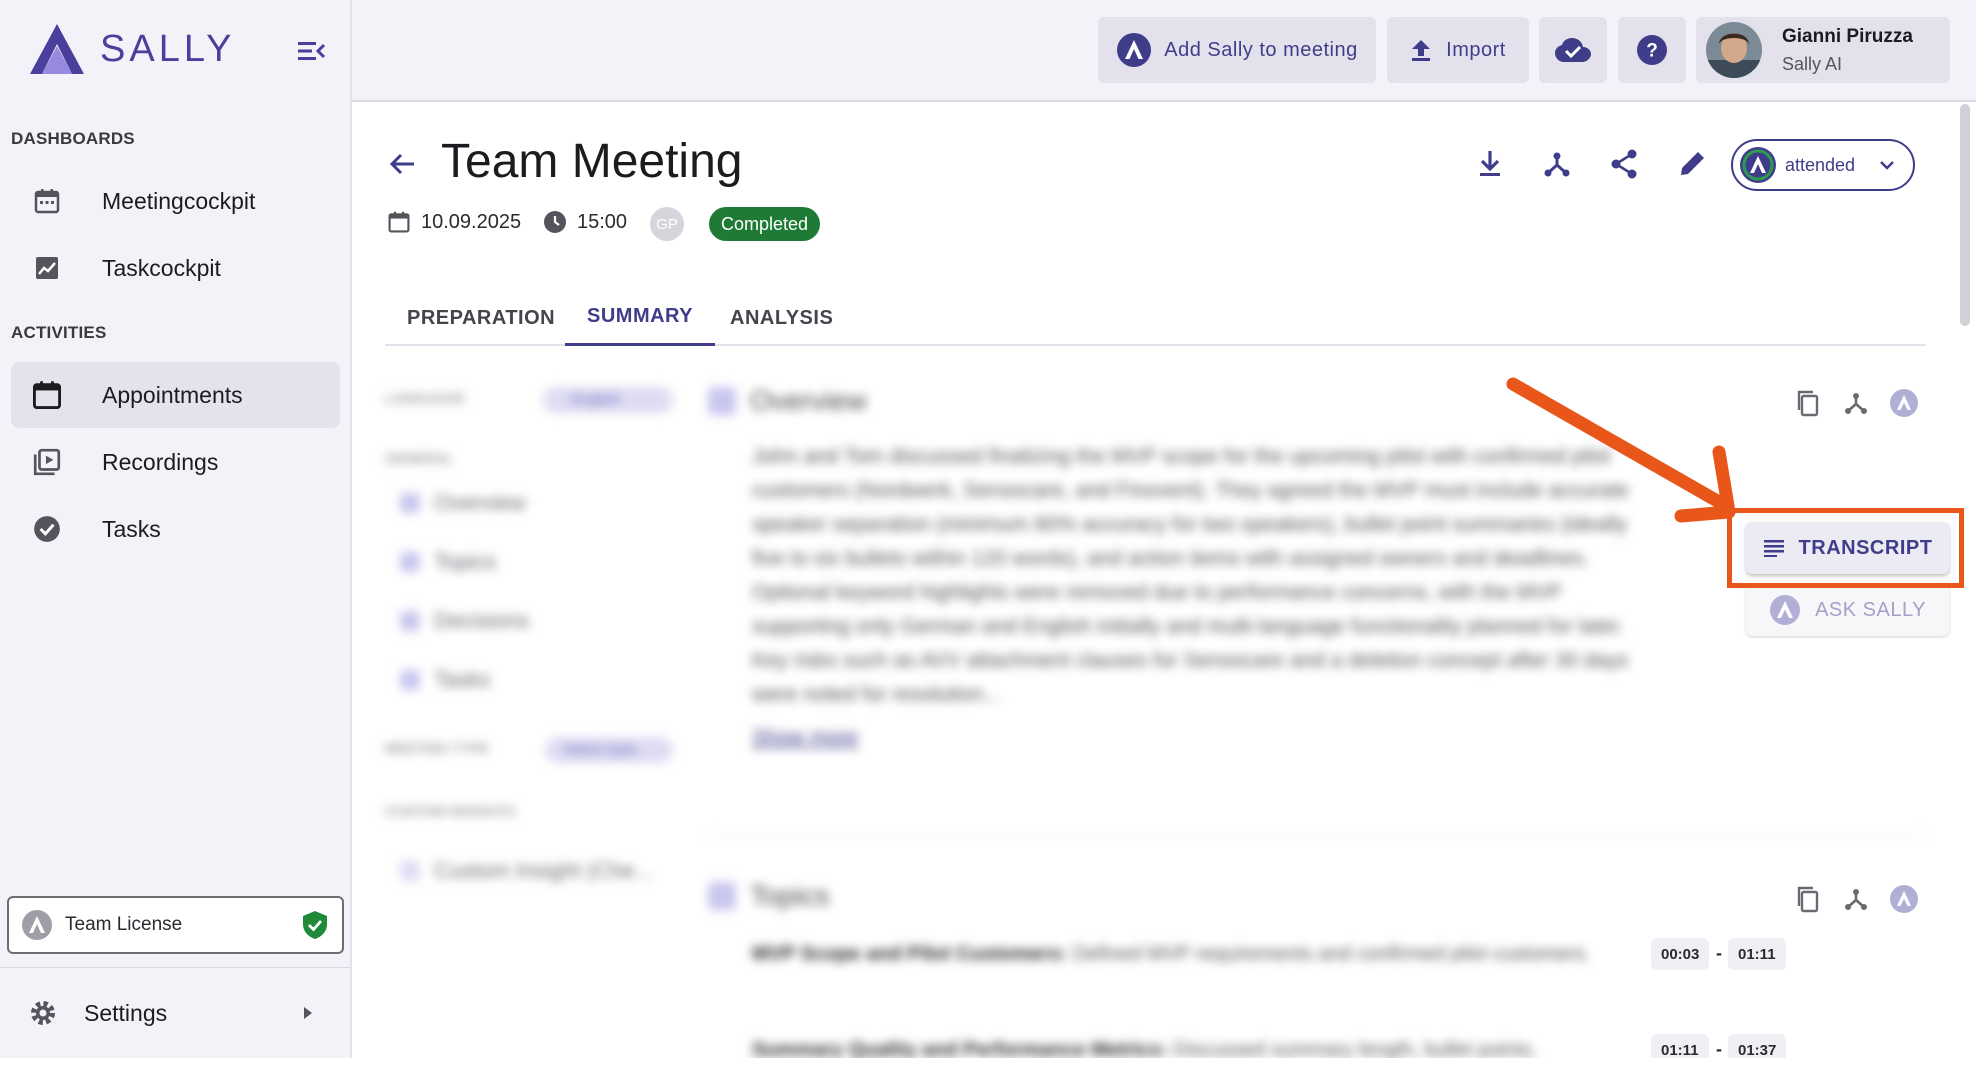 This screenshot has height=1071, width=1976. What do you see at coordinates (1490, 164) in the screenshot?
I see `download-icon` at bounding box center [1490, 164].